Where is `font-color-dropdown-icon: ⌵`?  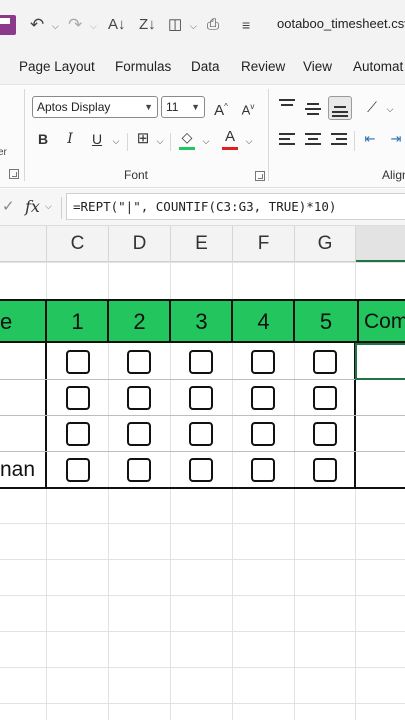 font-color-dropdown-icon: ⌵ is located at coordinates (249, 141).